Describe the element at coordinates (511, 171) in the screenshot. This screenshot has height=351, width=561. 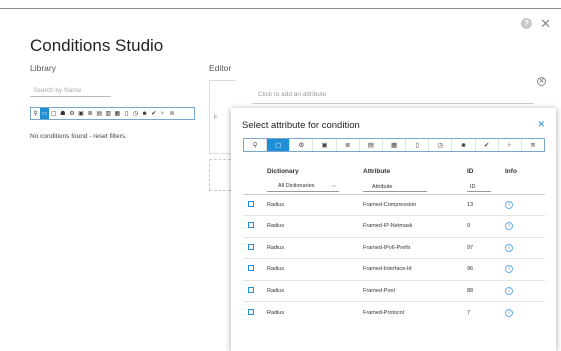
I see `column-header-info: Info` at that location.